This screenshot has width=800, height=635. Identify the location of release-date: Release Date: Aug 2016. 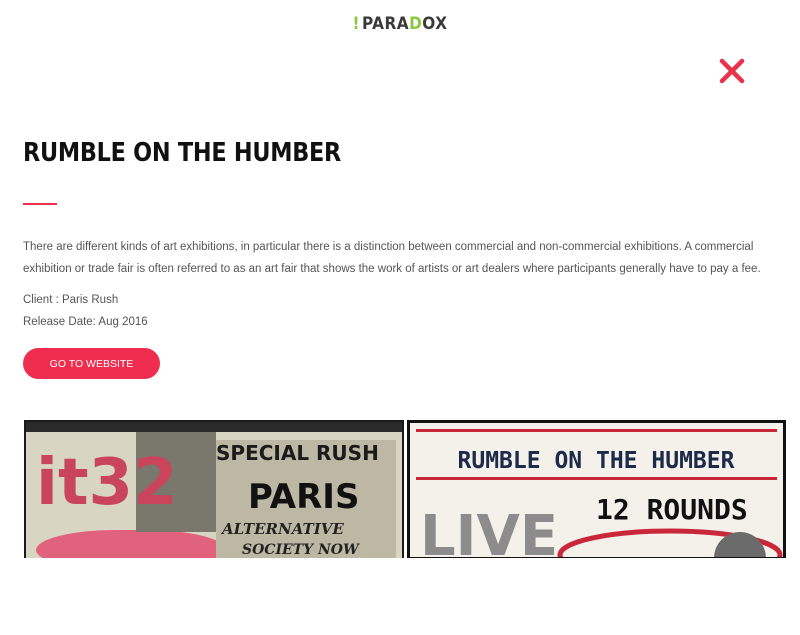
(85, 322).